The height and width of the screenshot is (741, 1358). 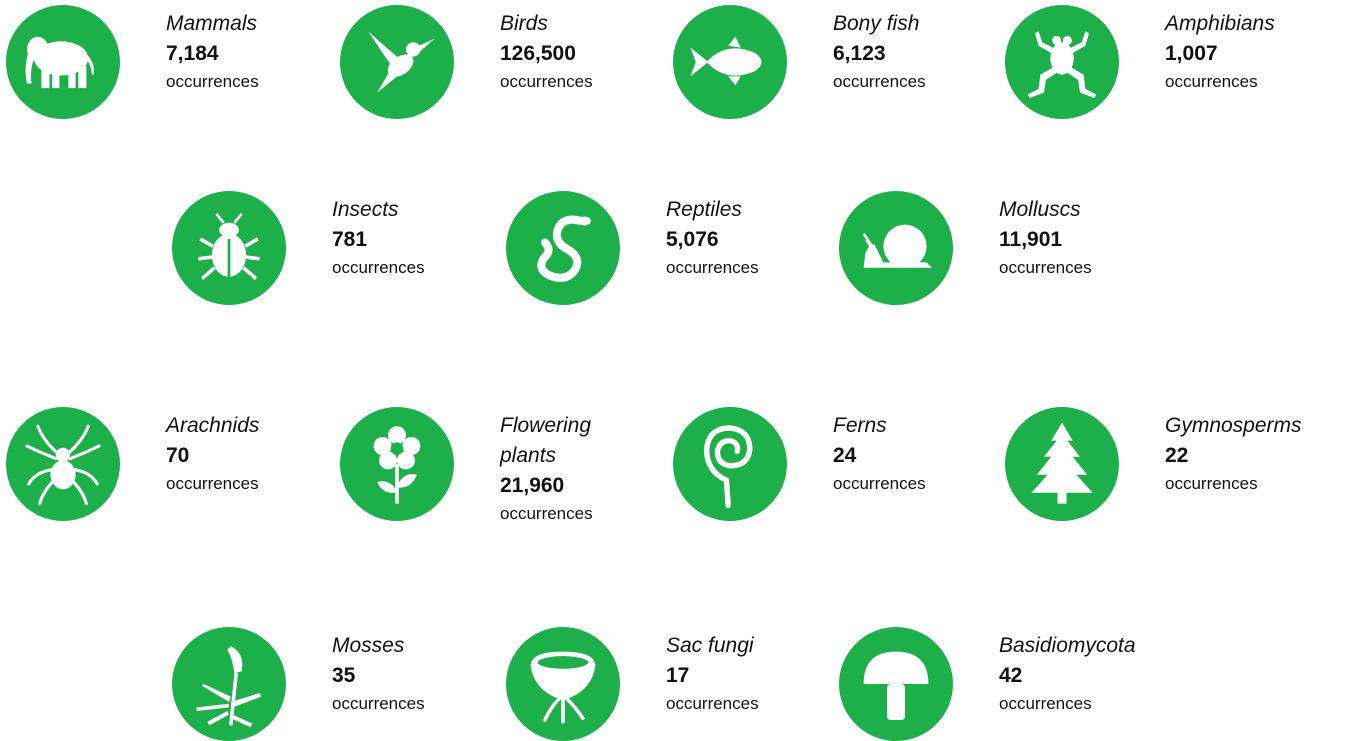 What do you see at coordinates (1040, 209) in the screenshot?
I see `group-name: Molluscs` at bounding box center [1040, 209].